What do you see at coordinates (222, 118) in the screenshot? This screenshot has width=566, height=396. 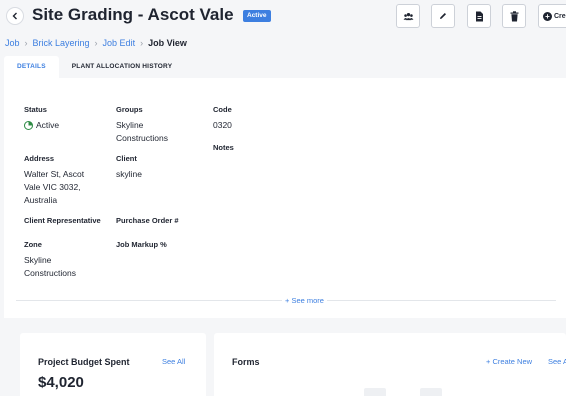 I see `code-field: Code 0320` at bounding box center [222, 118].